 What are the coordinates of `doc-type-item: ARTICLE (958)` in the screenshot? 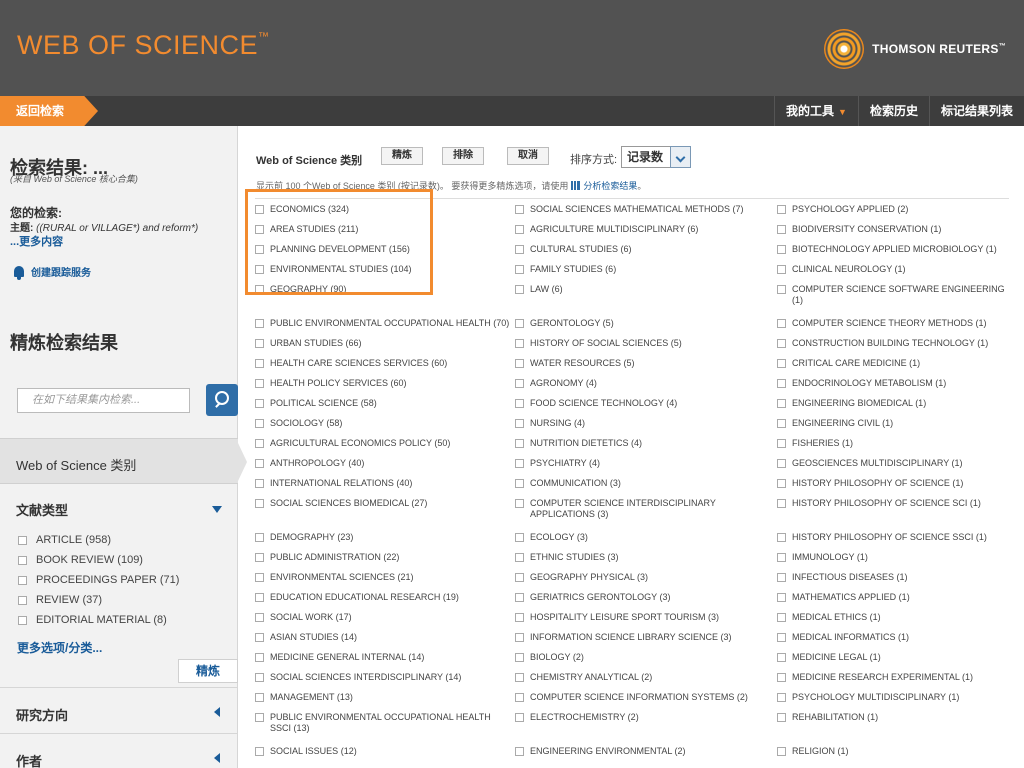 It's located at (98, 540).